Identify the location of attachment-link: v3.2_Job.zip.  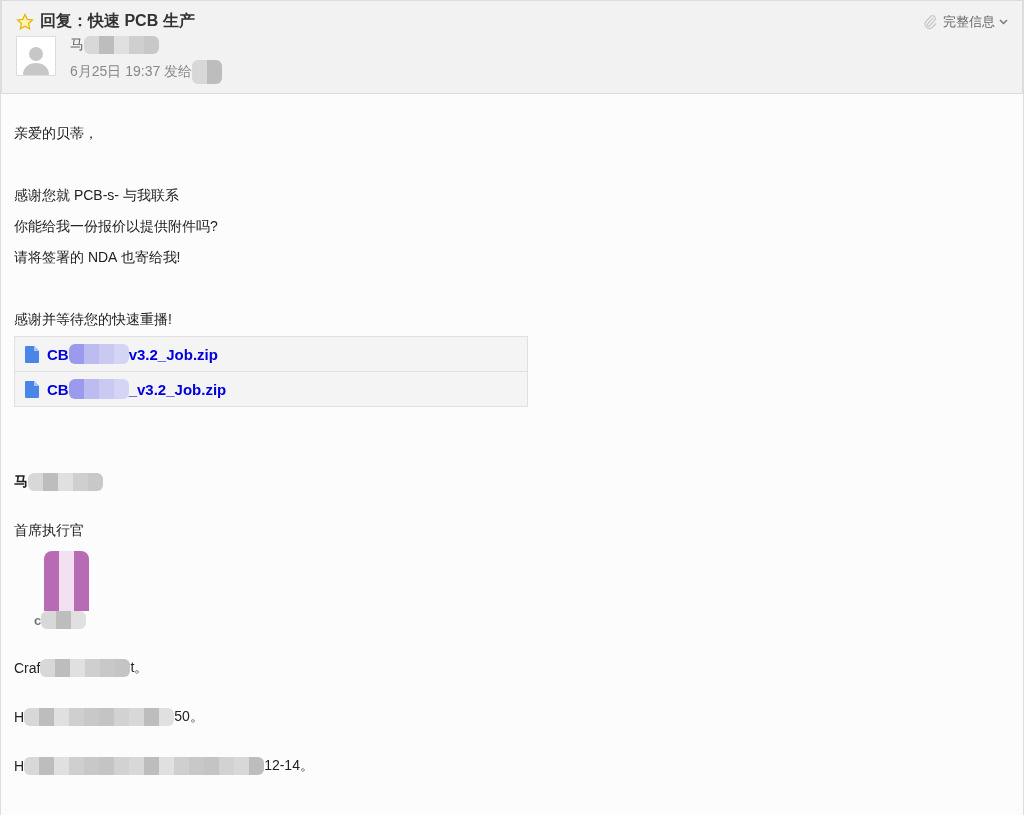
(173, 354).